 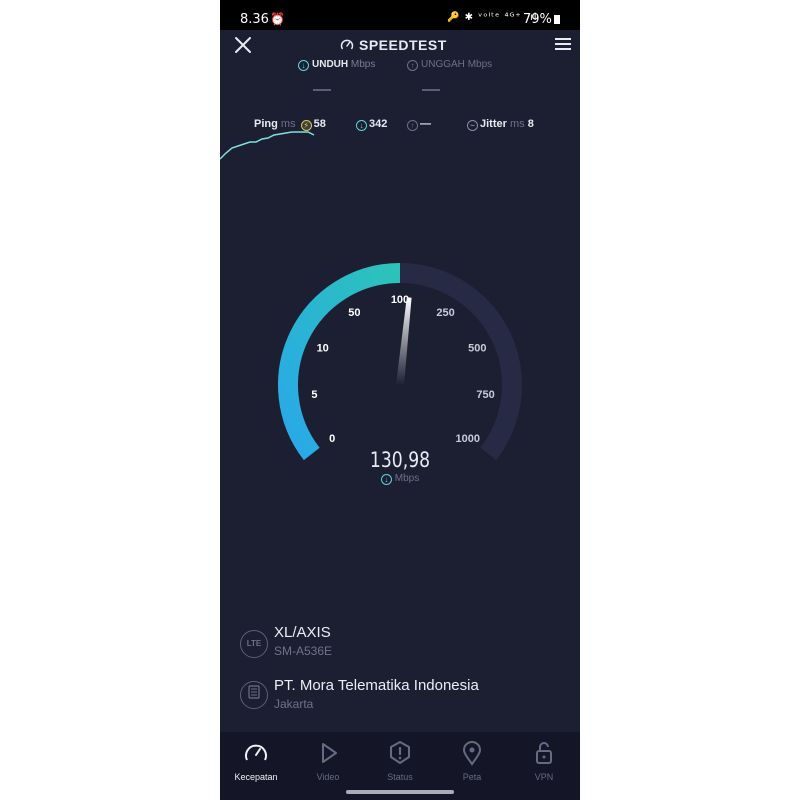 I want to click on jitter-icon: ~, so click(x=472, y=125).